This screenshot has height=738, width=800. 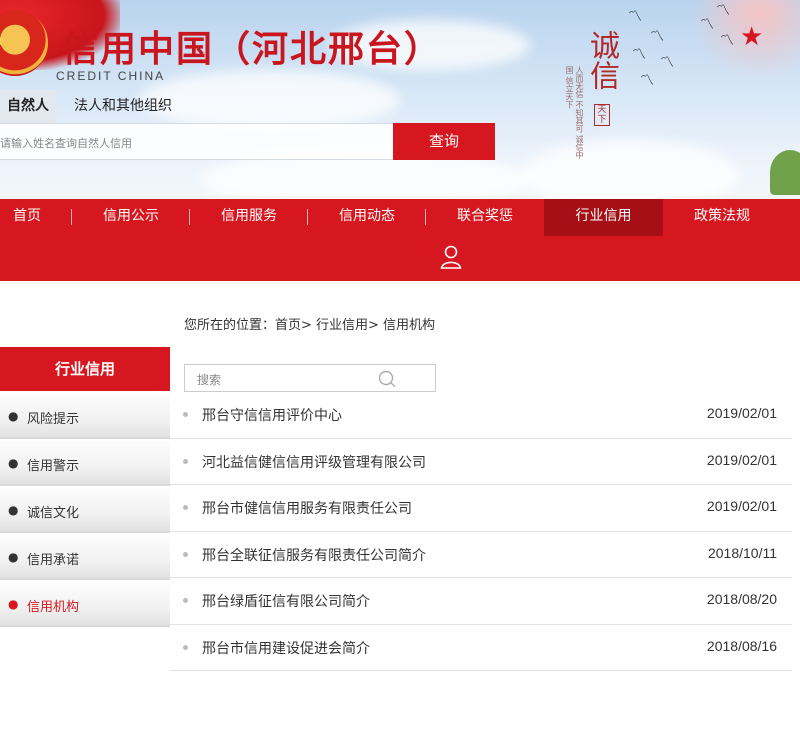 What do you see at coordinates (310, 325) in the screenshot?
I see `breadcrumb: 您所在的位置：首页> 行业信用> 信用机构` at bounding box center [310, 325].